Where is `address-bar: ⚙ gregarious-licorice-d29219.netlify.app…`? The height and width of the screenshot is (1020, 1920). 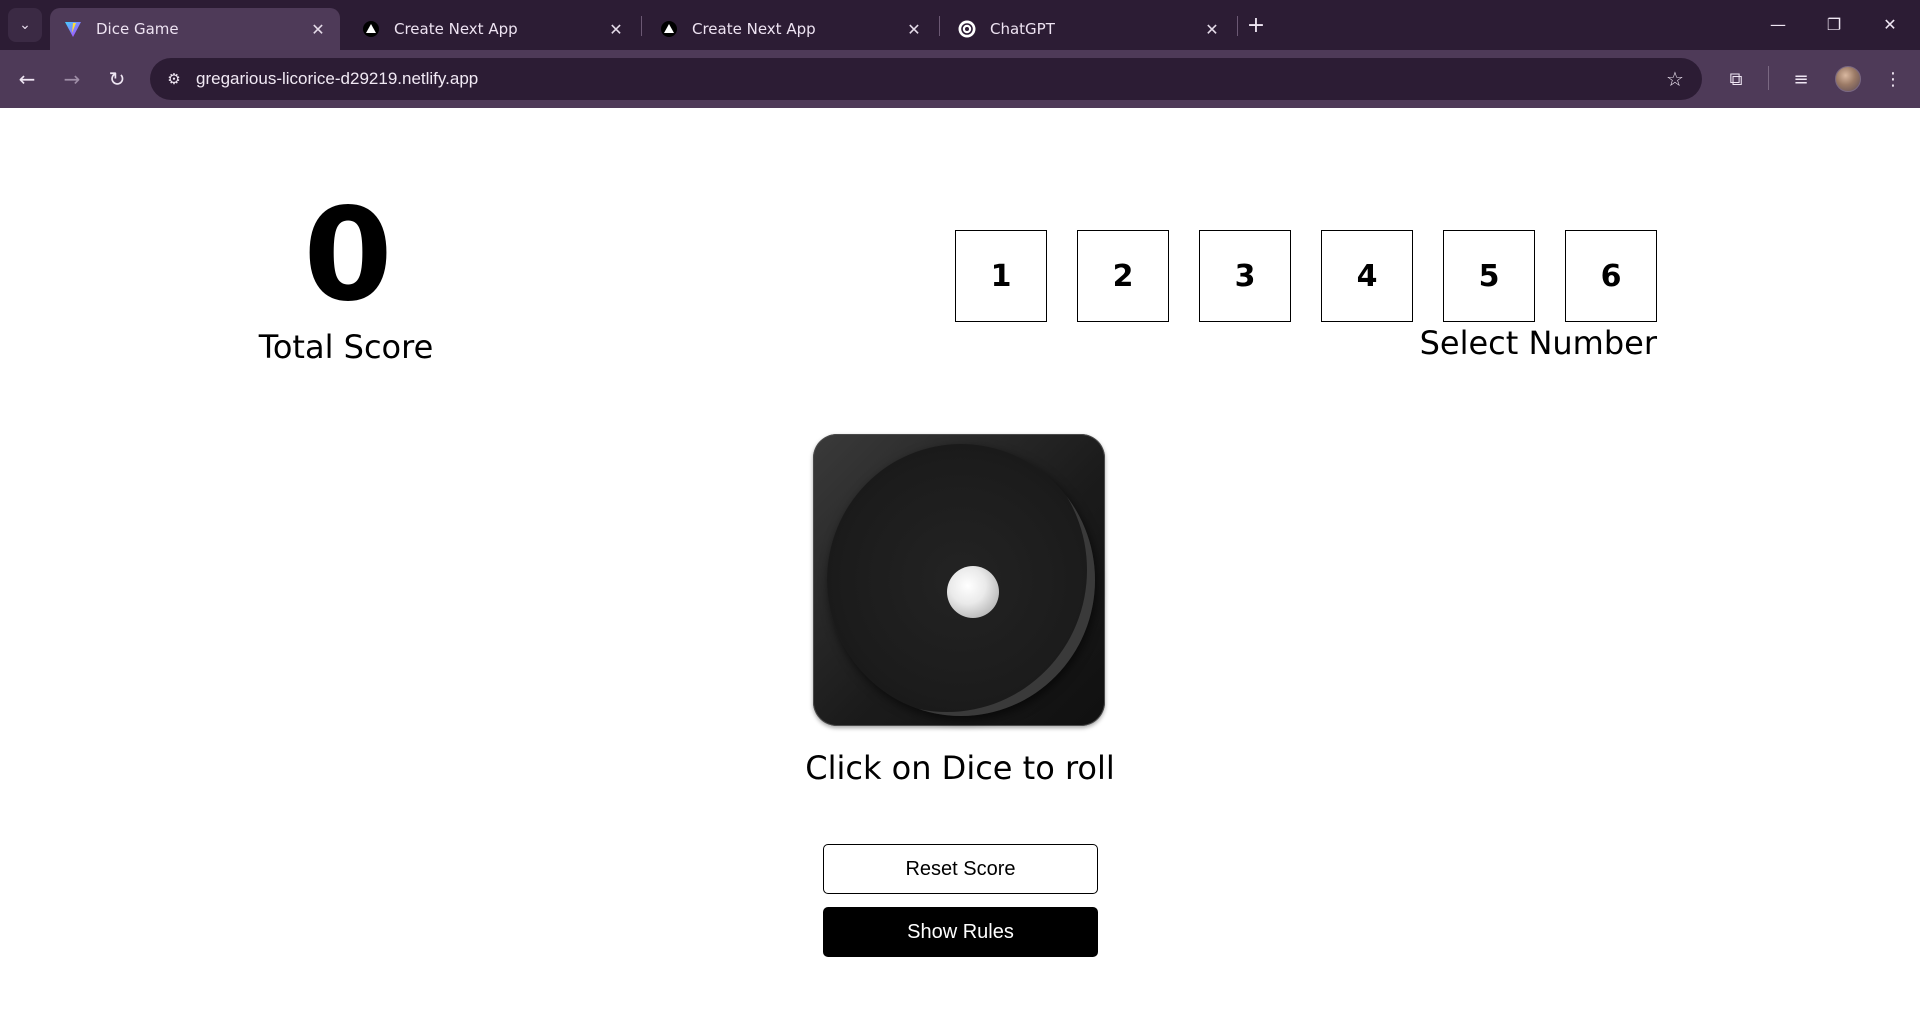 address-bar: ⚙ gregarious-licorice-d29219.netlify.app… is located at coordinates (926, 79).